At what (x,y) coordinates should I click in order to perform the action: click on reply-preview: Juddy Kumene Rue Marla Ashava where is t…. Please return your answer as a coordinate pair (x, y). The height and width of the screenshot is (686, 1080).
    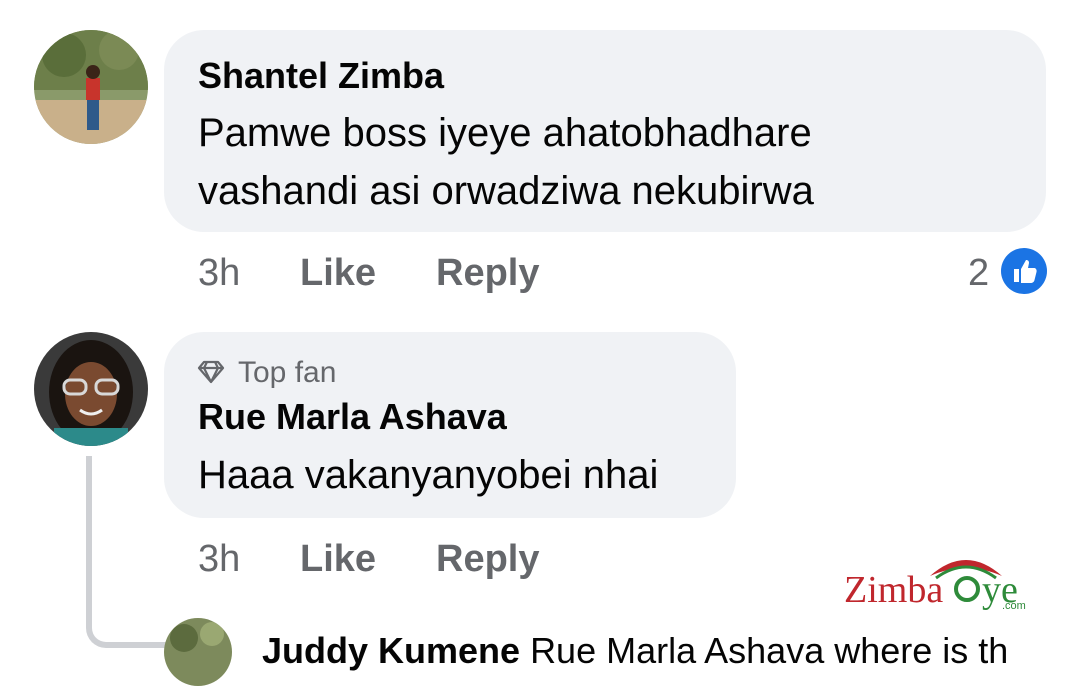
    Looking at the image, I should click on (635, 651).